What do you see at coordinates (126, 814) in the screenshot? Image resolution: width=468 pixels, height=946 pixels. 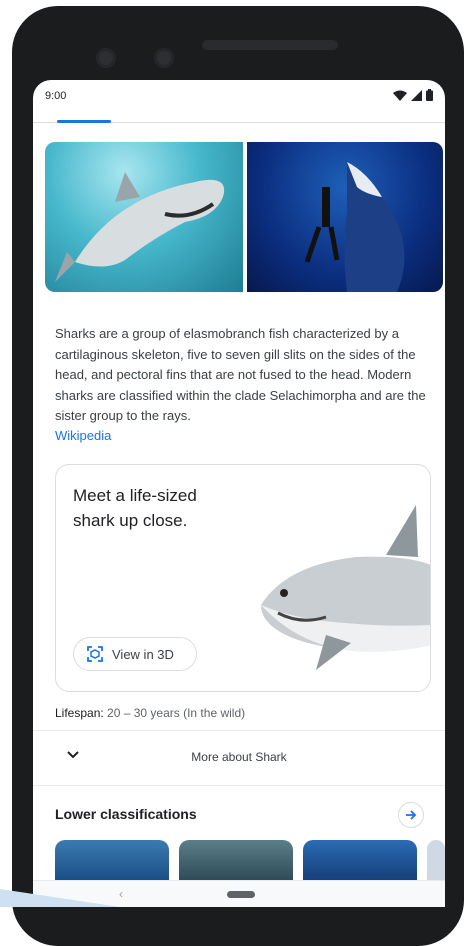 I see `lower-classifications-title: Lower classifications` at bounding box center [126, 814].